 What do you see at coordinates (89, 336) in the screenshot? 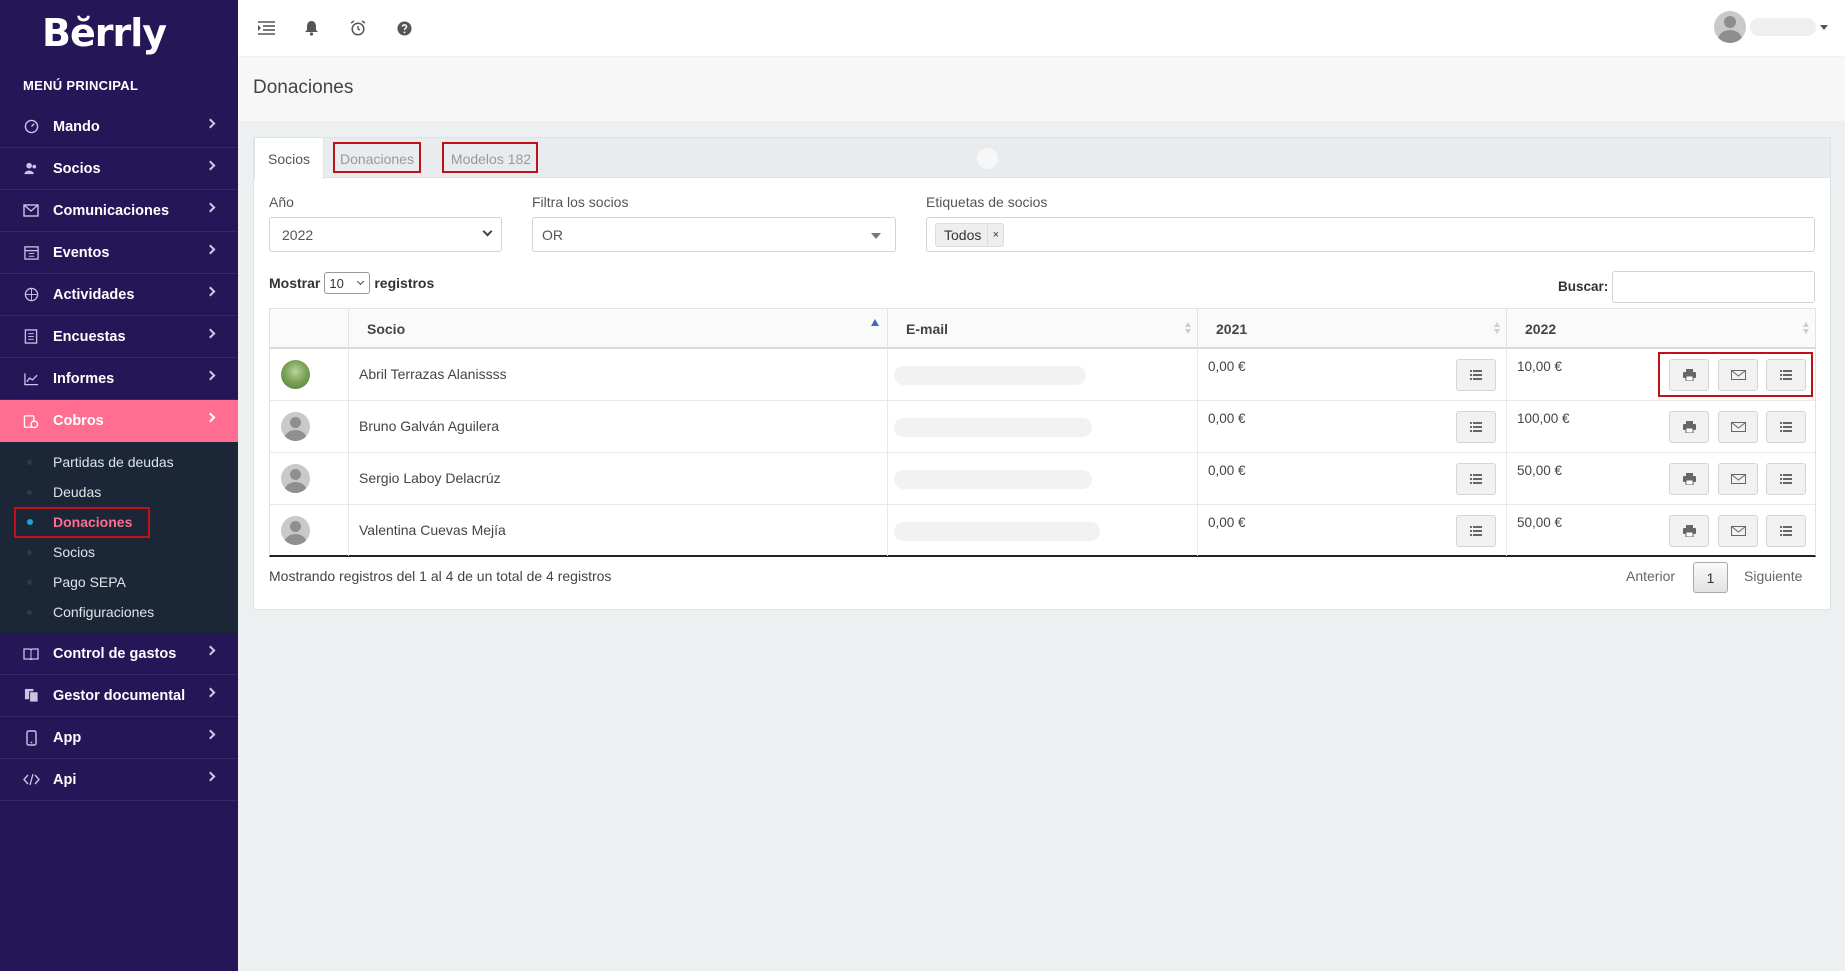
I see `sidebar-item-label: Encuestas` at bounding box center [89, 336].